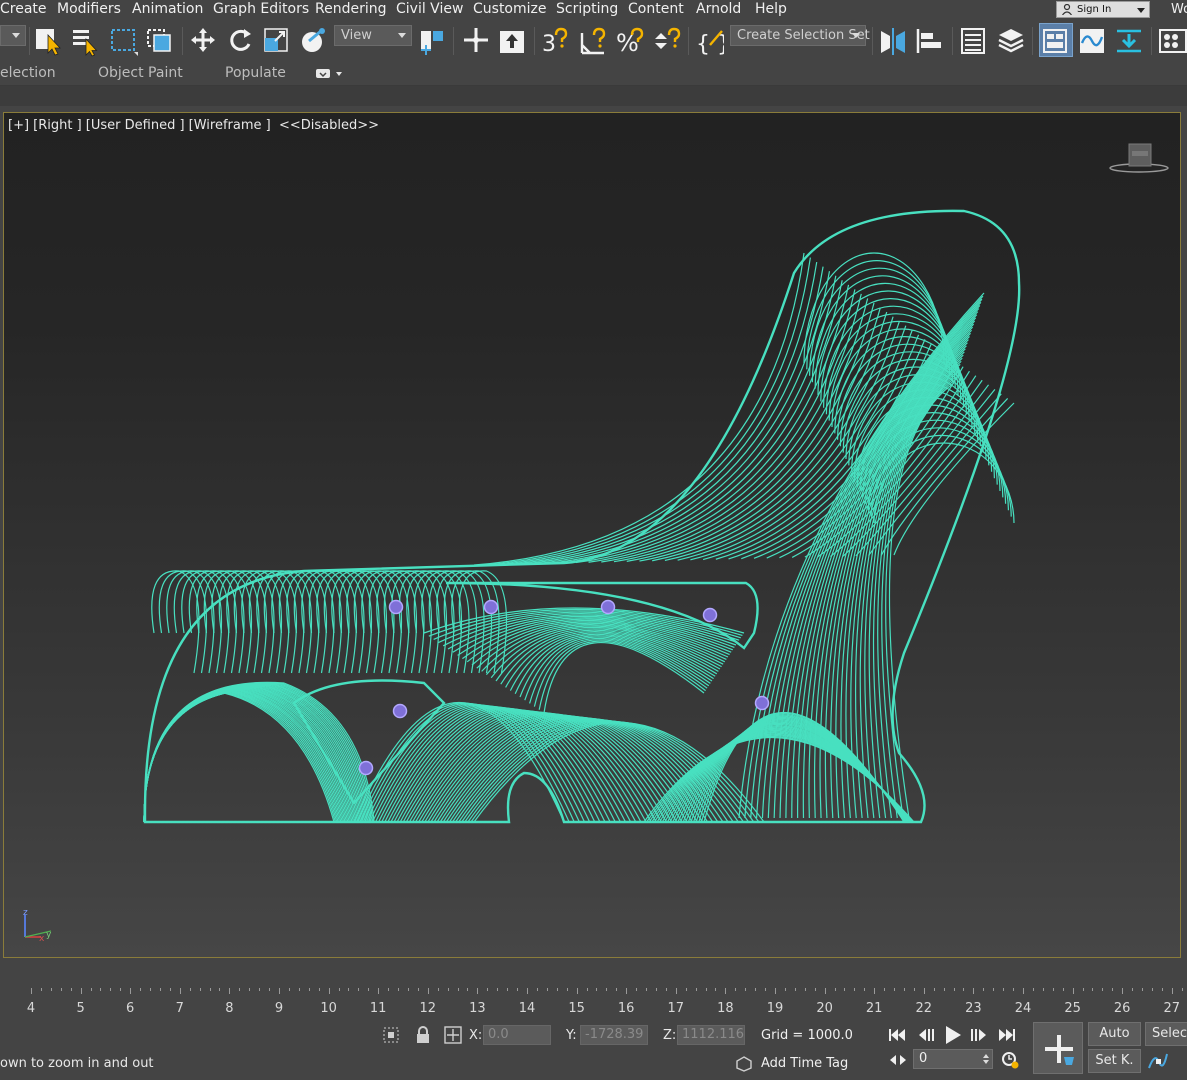 The height and width of the screenshot is (1080, 1187). I want to click on pivot-point-button, so click(433, 40).